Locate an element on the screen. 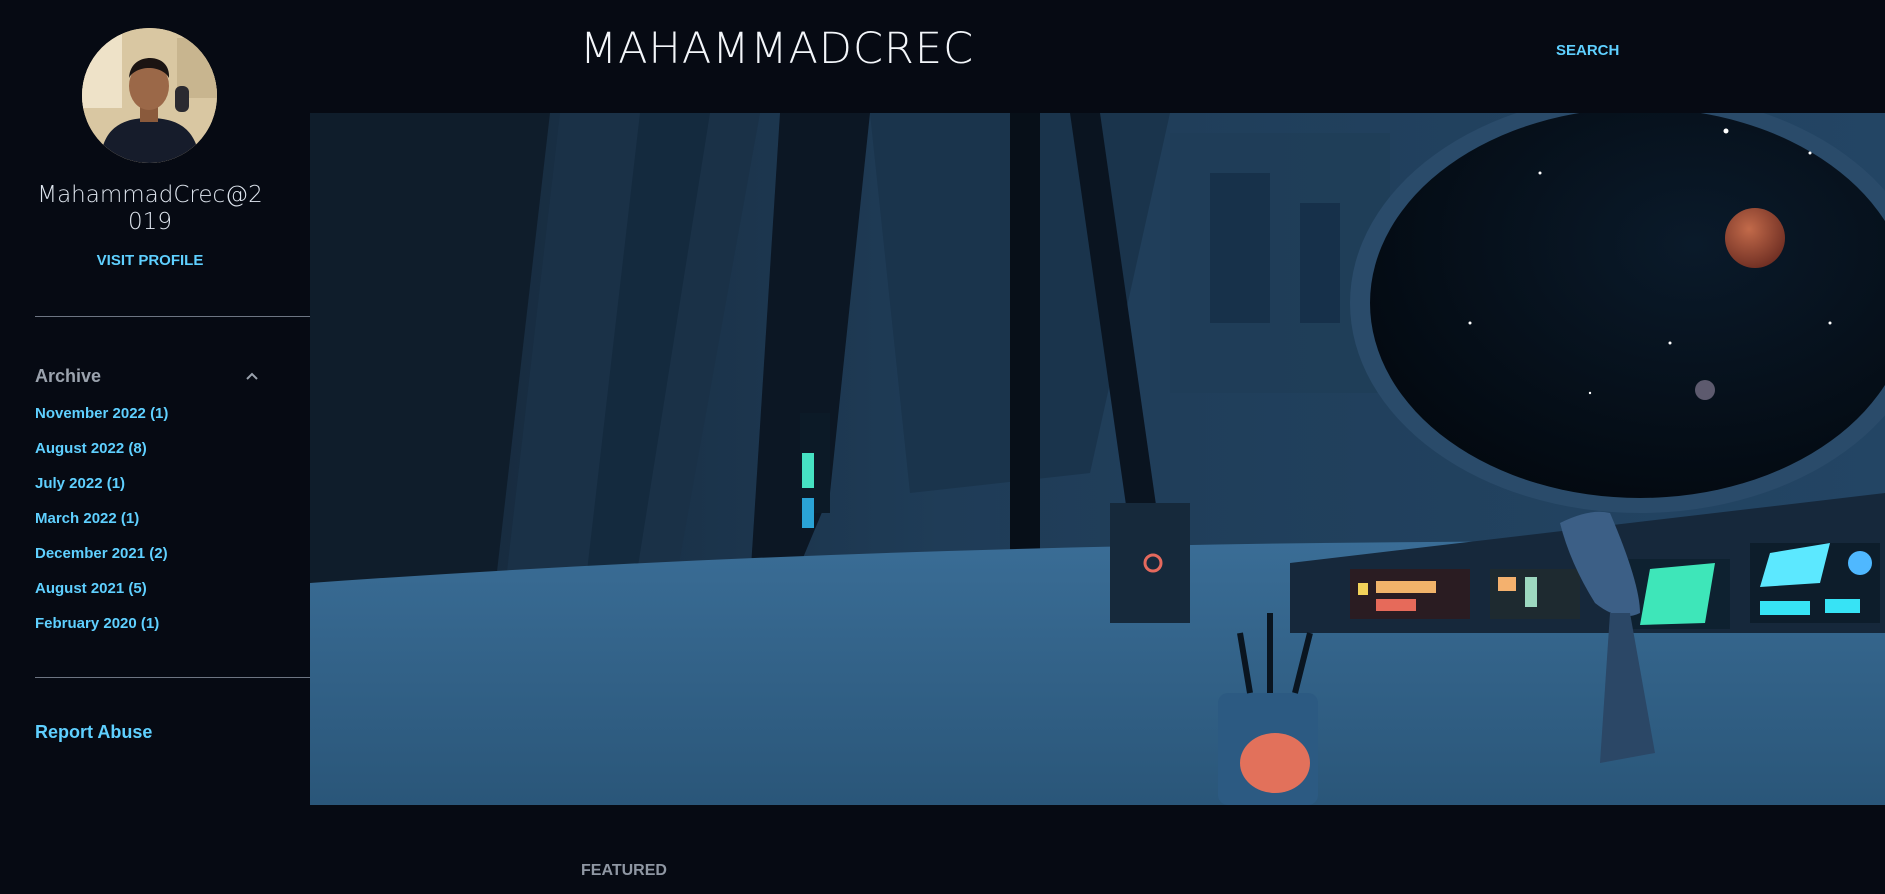 The image size is (1885, 894). report-abuse-link: Report Abuse is located at coordinates (93, 732).